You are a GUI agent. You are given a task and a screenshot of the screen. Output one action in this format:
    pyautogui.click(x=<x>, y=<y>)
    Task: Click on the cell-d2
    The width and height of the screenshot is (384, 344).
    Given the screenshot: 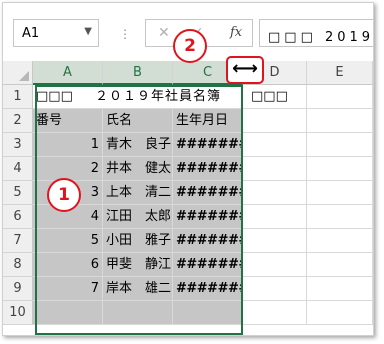 What is the action you would take?
    pyautogui.click(x=275, y=121)
    